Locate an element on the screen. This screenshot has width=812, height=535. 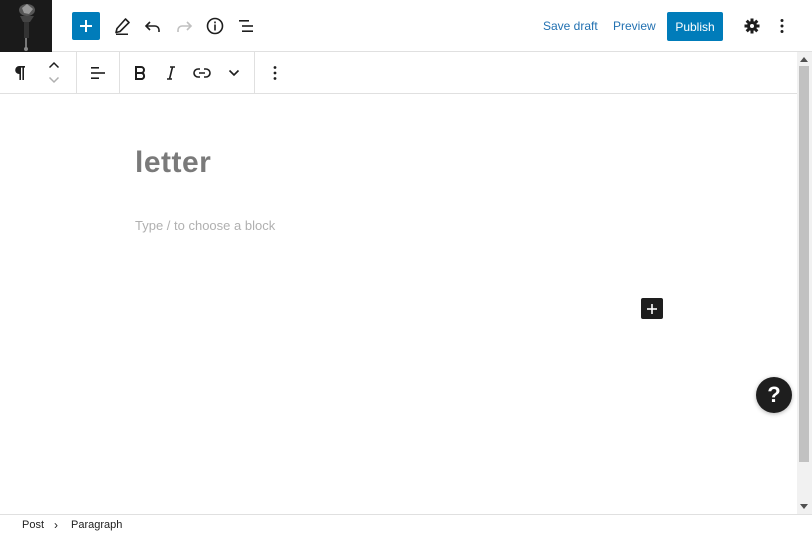
help-button: ? is located at coordinates (774, 395).